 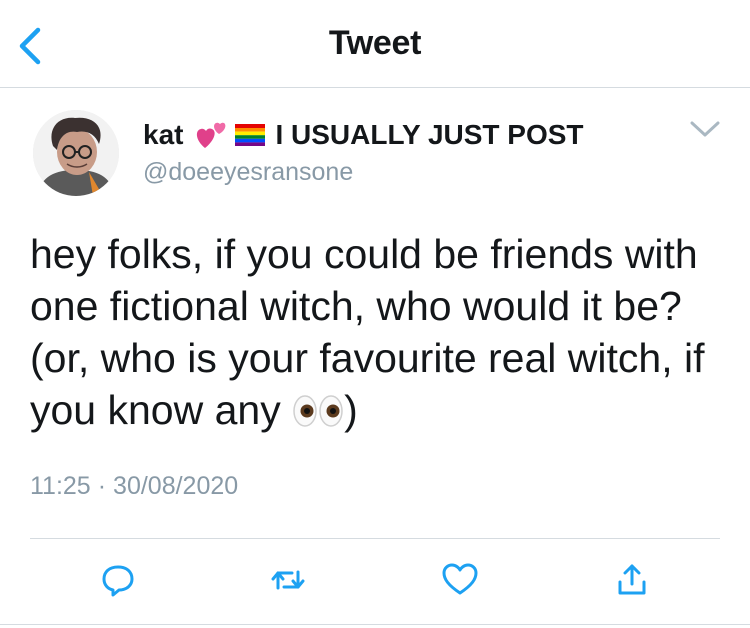 I want to click on user-handle: @doeeyesransone, so click(x=248, y=172).